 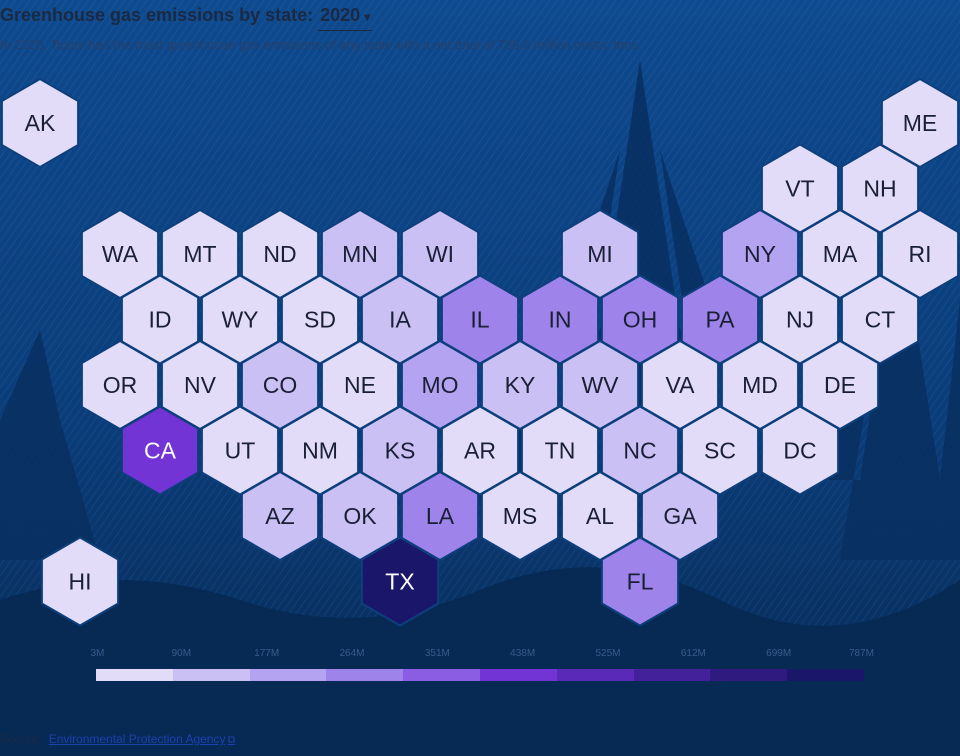 I want to click on state-label: MS, so click(x=520, y=516).